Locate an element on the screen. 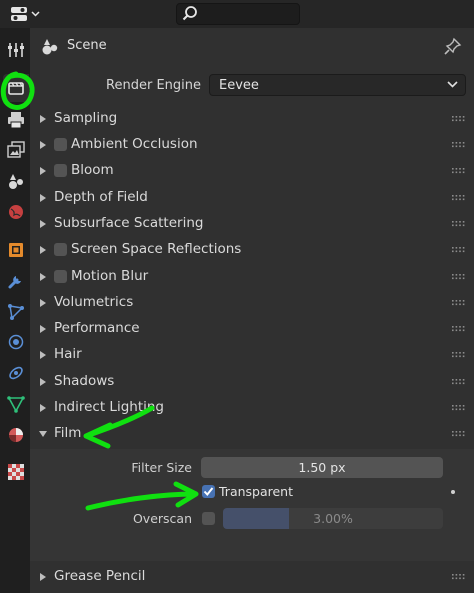 This screenshot has height=593, width=474. tab-view-layer is located at coordinates (16, 150).